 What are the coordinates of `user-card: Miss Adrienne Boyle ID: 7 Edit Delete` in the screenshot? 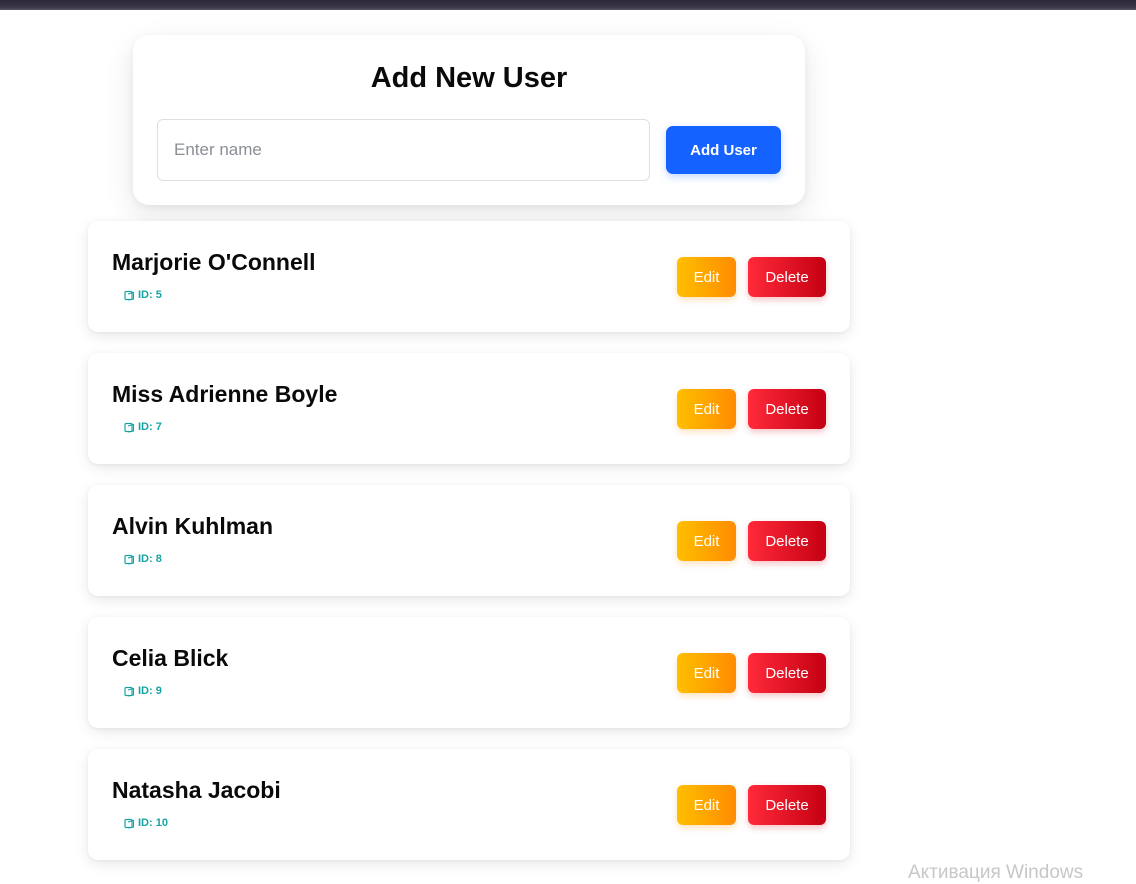 It's located at (469, 408).